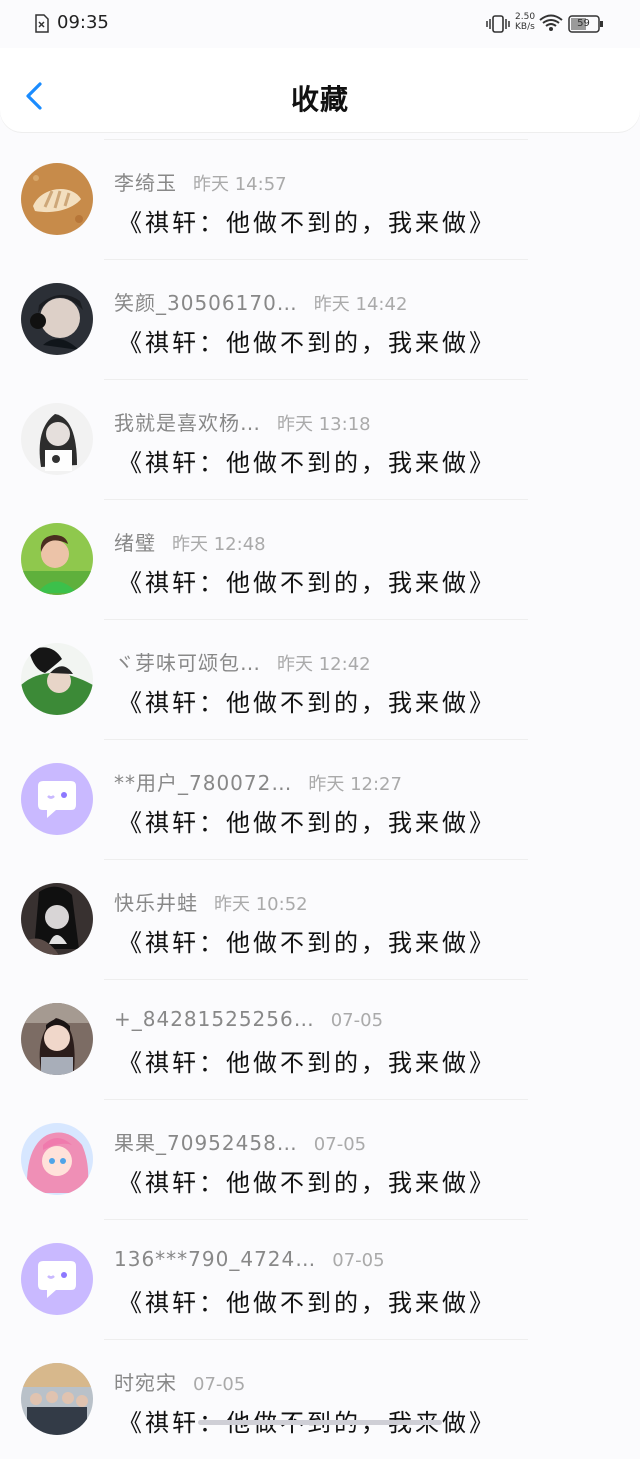  What do you see at coordinates (583, 23) in the screenshot?
I see `battery-level: 59` at bounding box center [583, 23].